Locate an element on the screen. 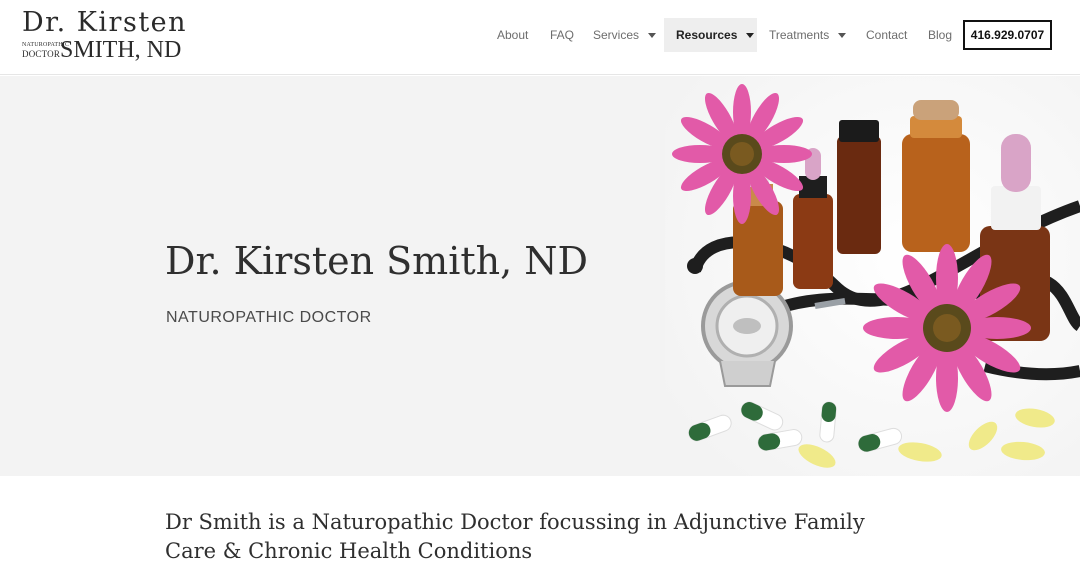 The height and width of the screenshot is (575, 1080). nav-item-contact: Contact is located at coordinates (886, 35).